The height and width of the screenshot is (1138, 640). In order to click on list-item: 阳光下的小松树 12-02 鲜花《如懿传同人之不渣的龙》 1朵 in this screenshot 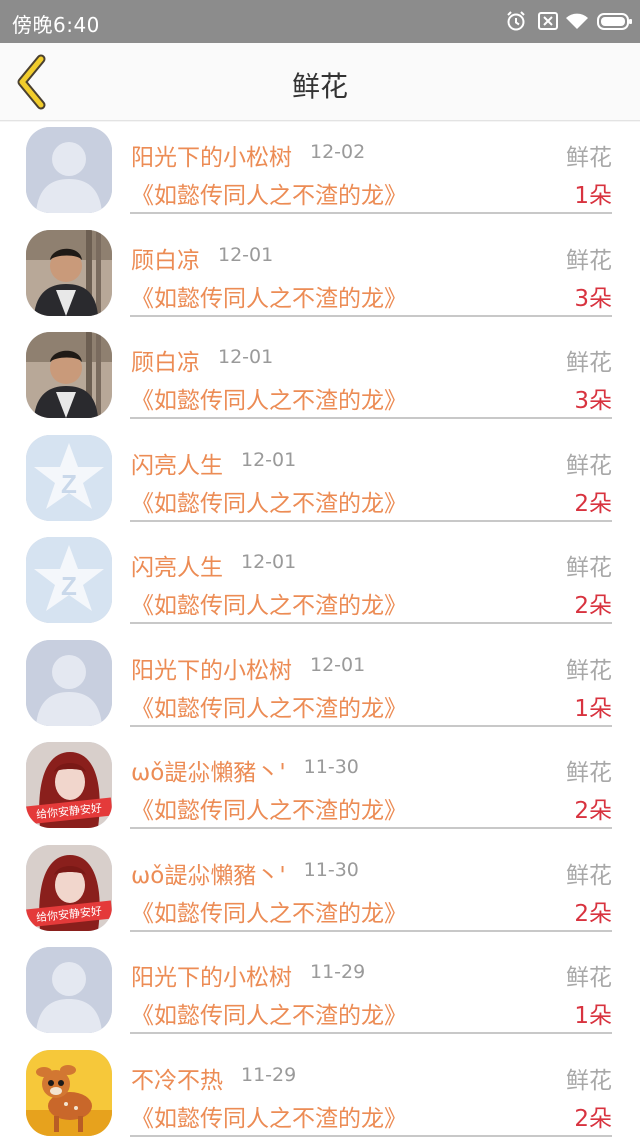, I will do `click(320, 173)`.